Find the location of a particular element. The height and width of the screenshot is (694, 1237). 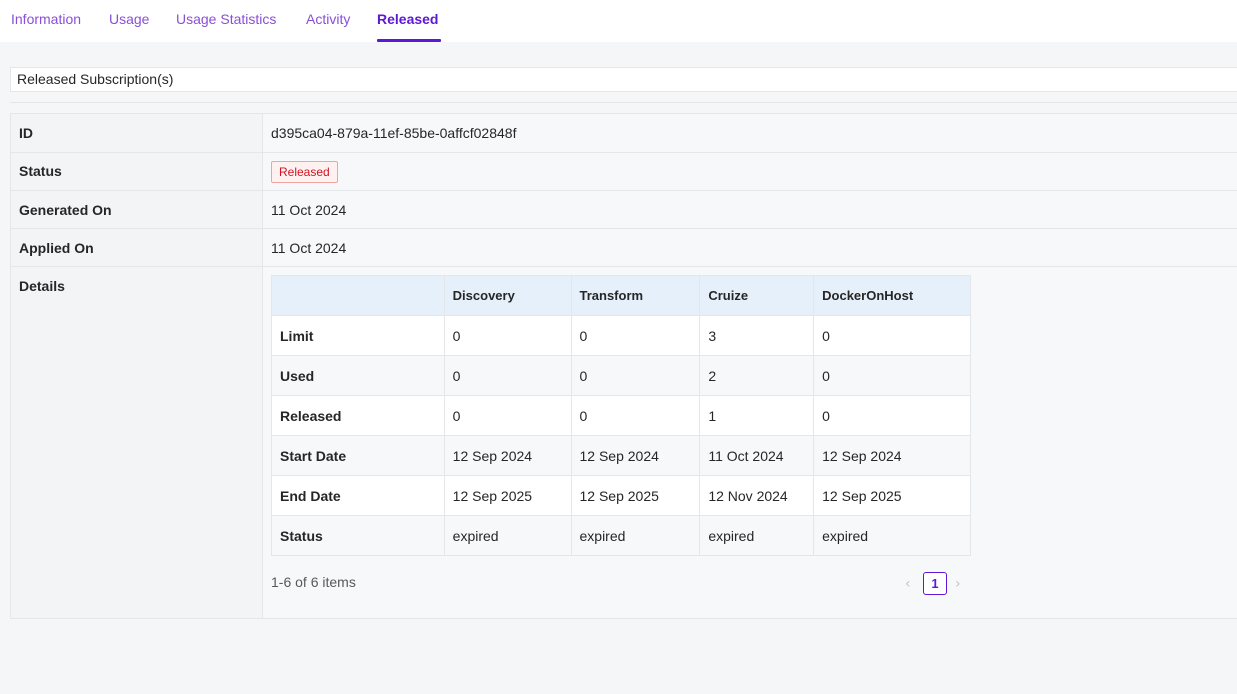

tab-usage-statistics: Usage Statistics is located at coordinates (226, 19).